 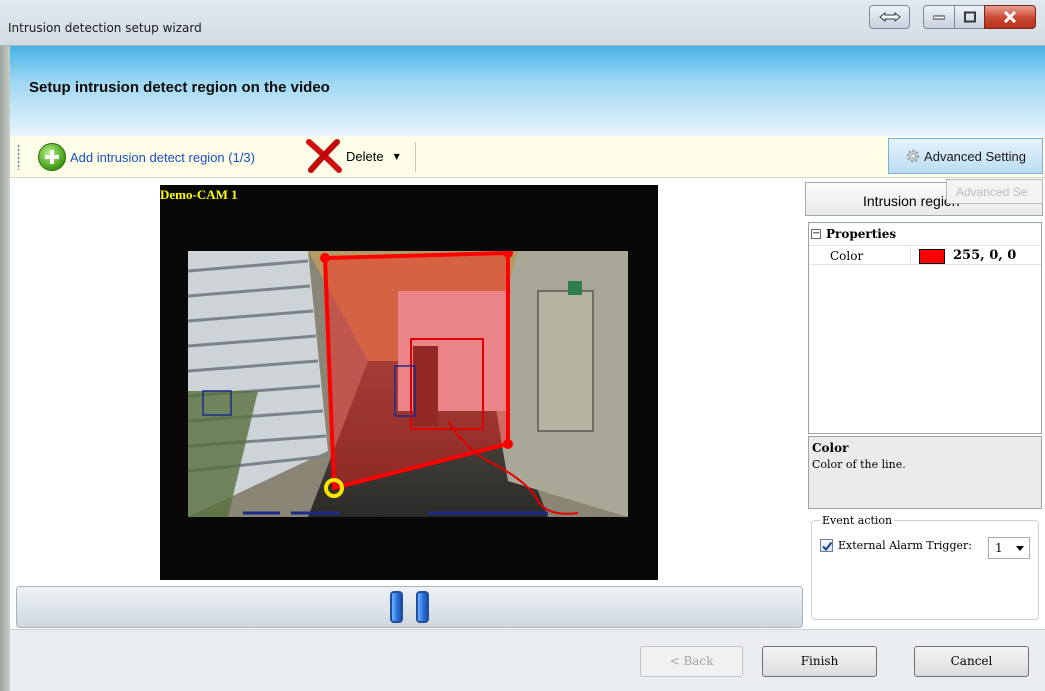 What do you see at coordinates (861, 233) in the screenshot?
I see `properties-category-label: Properties` at bounding box center [861, 233].